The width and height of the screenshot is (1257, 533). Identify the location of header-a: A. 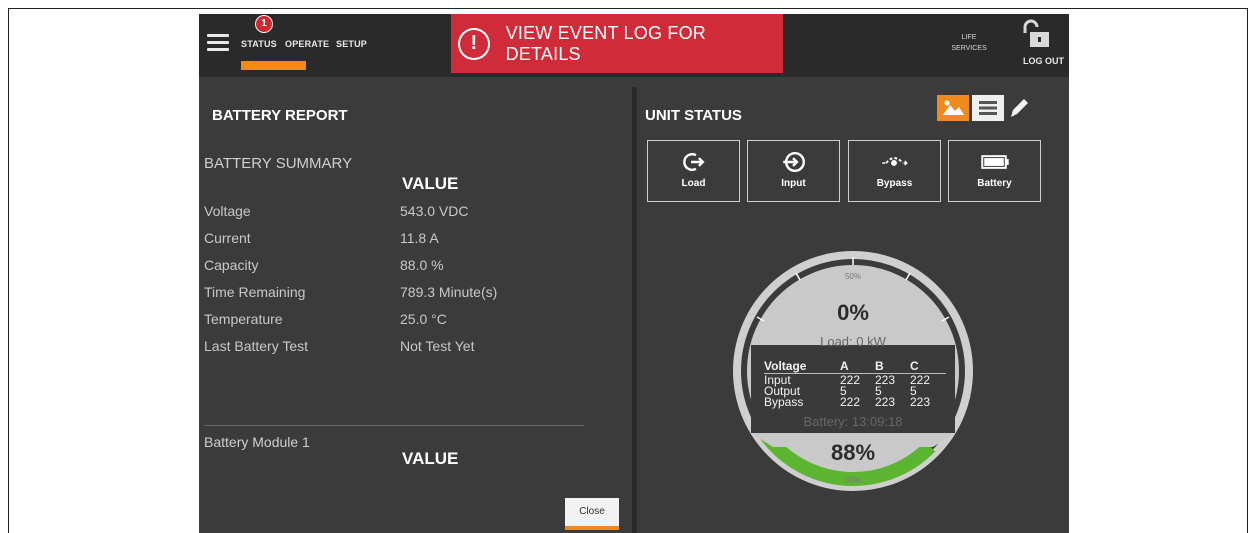
(844, 366).